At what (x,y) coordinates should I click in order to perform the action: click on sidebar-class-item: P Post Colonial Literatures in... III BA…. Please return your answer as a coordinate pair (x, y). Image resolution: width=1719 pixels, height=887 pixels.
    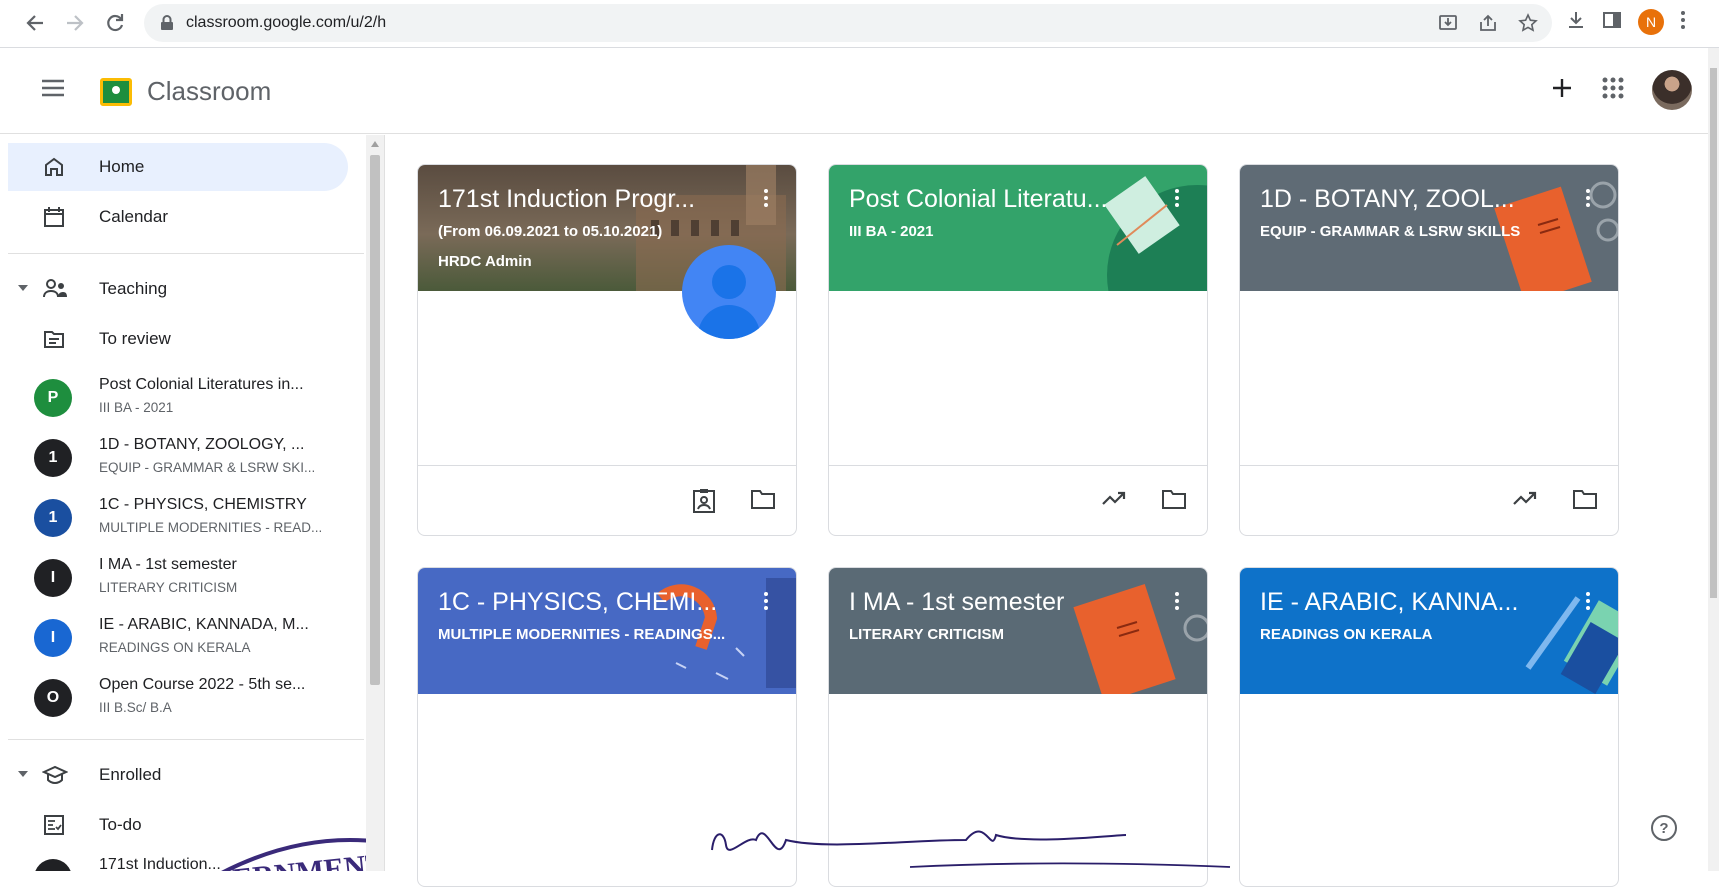
    Looking at the image, I should click on (178, 397).